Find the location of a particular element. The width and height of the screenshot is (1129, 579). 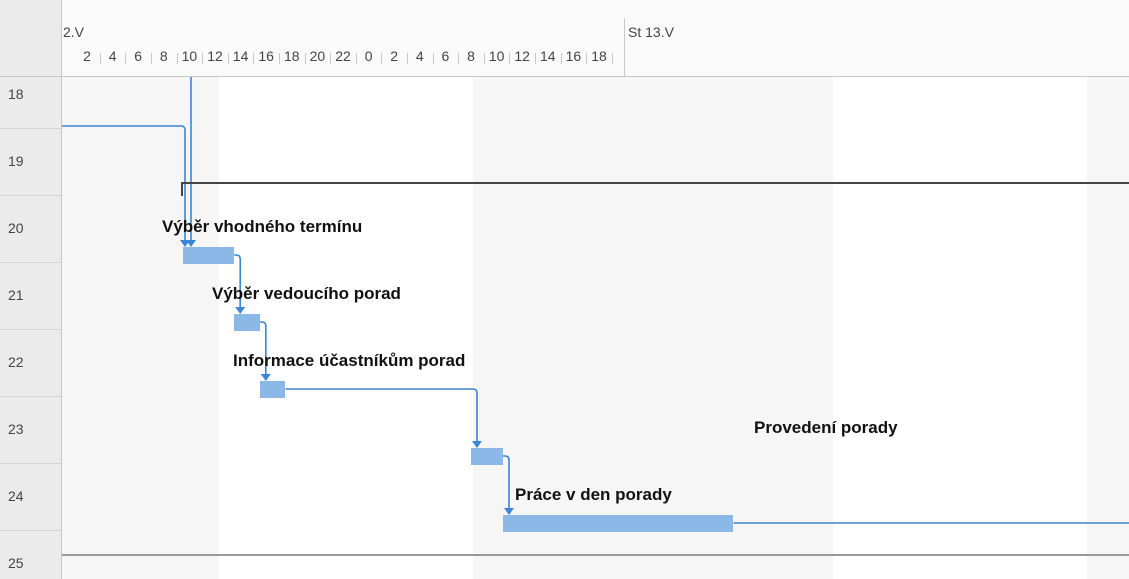

row-number-column: 18 19 20 21 22 23 24 25 is located at coordinates (31, 328).